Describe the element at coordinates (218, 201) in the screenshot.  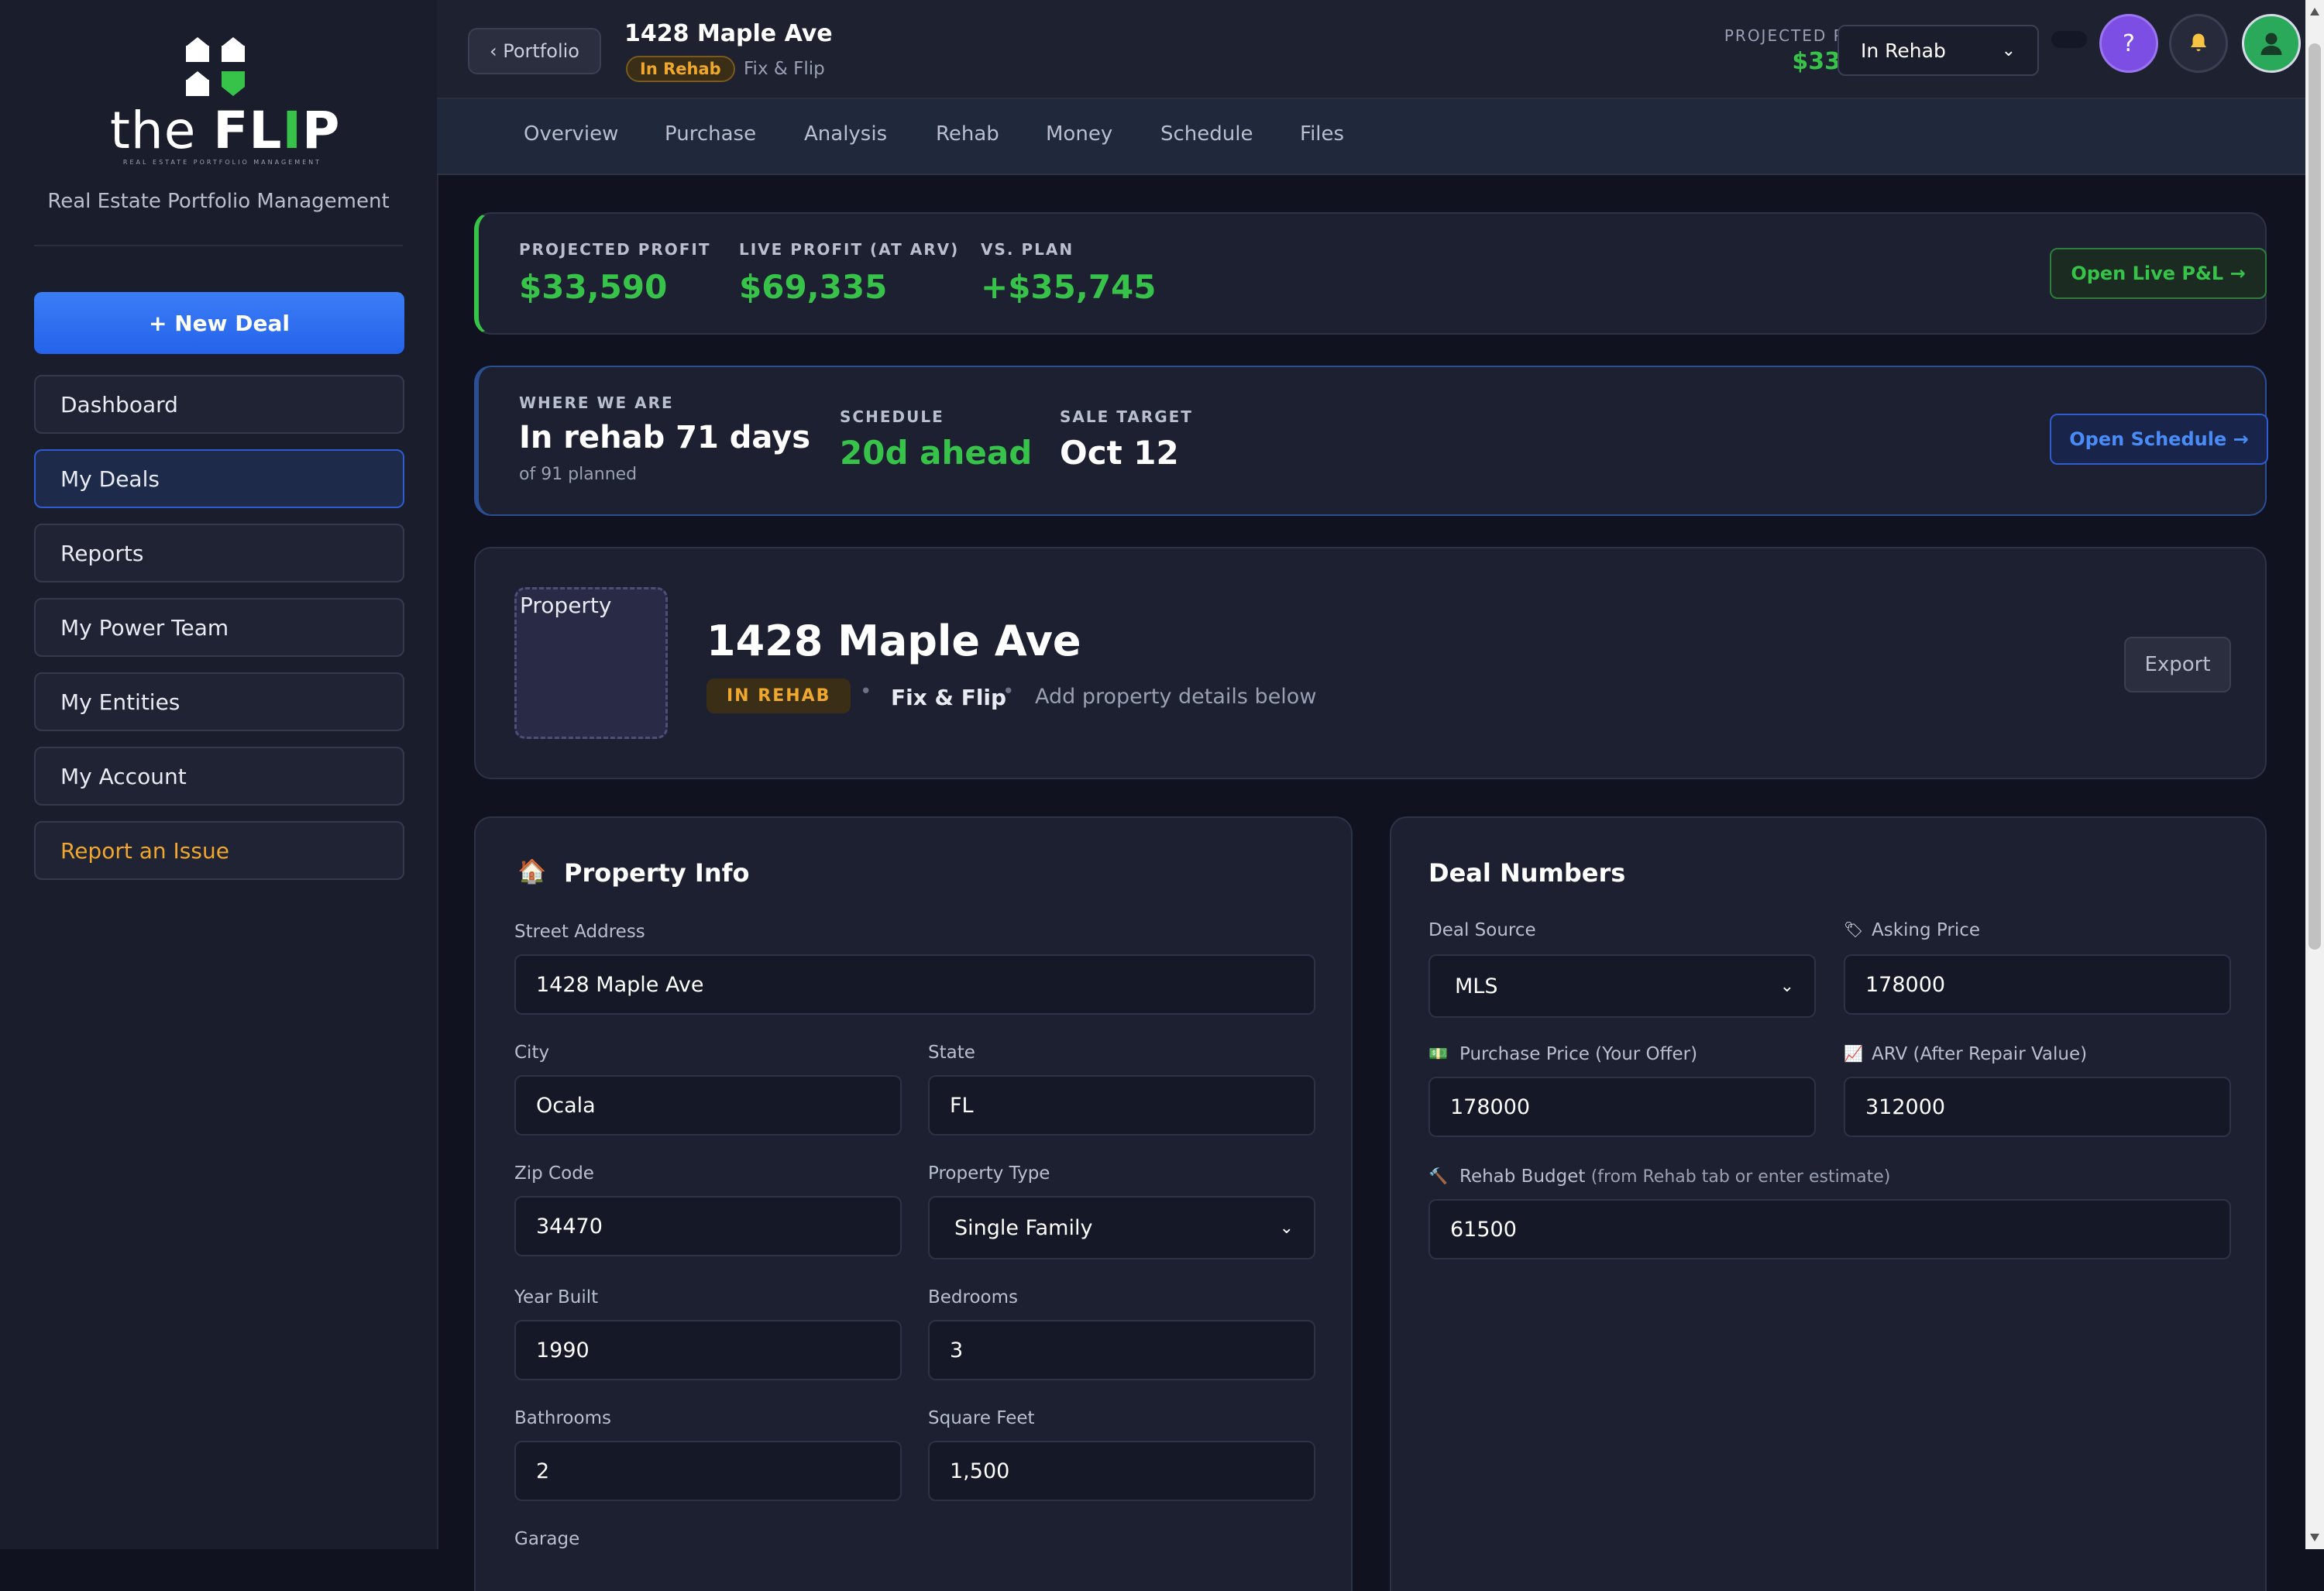
I see `app-tagline: Real Estate Portfolio Management` at that location.